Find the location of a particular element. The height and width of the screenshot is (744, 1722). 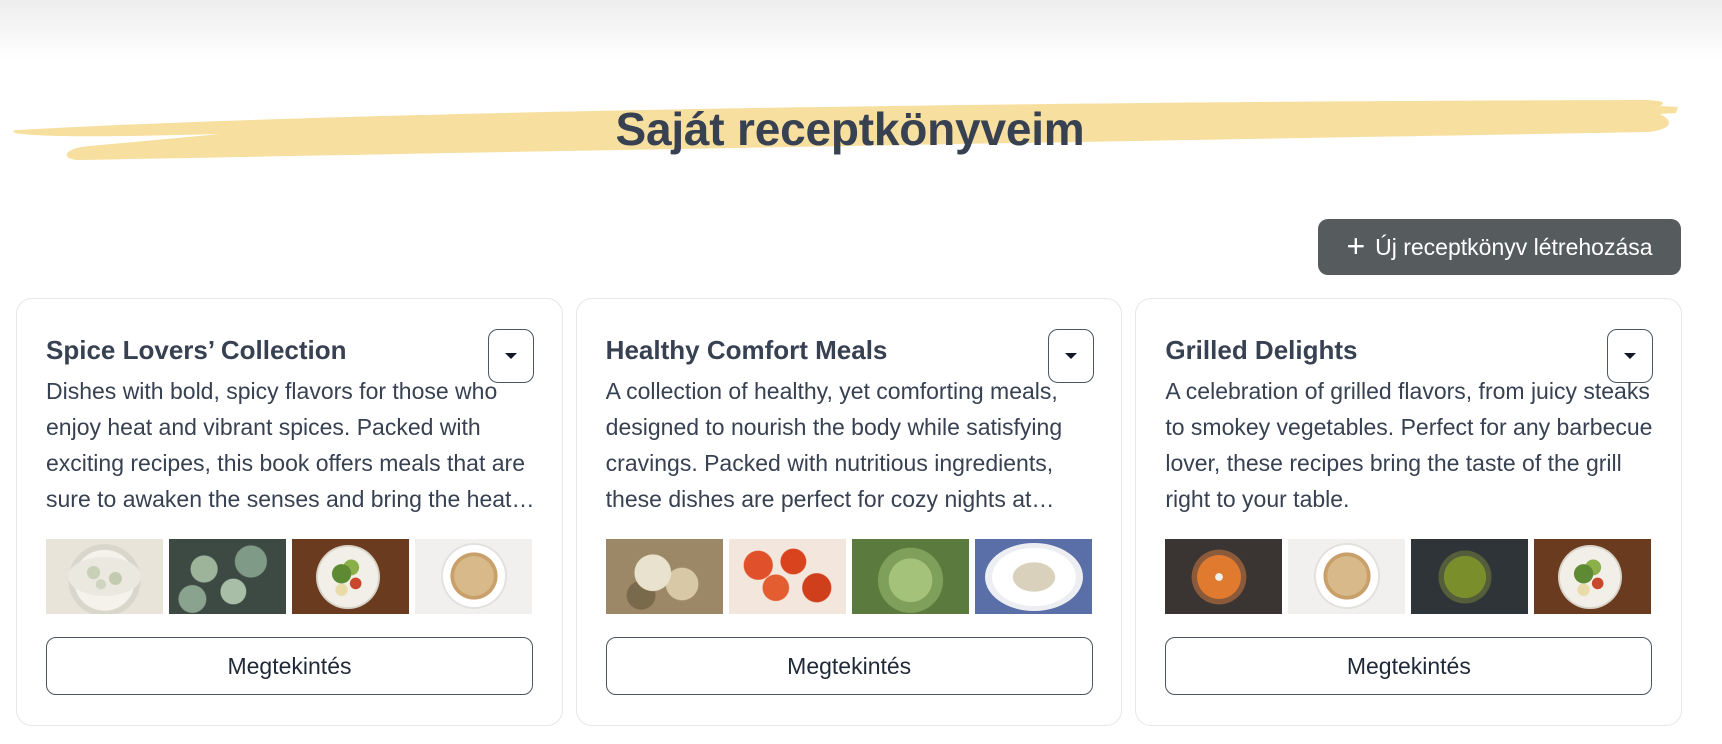

cookbook-title: Healthy Comfort Meals is located at coordinates (746, 350).